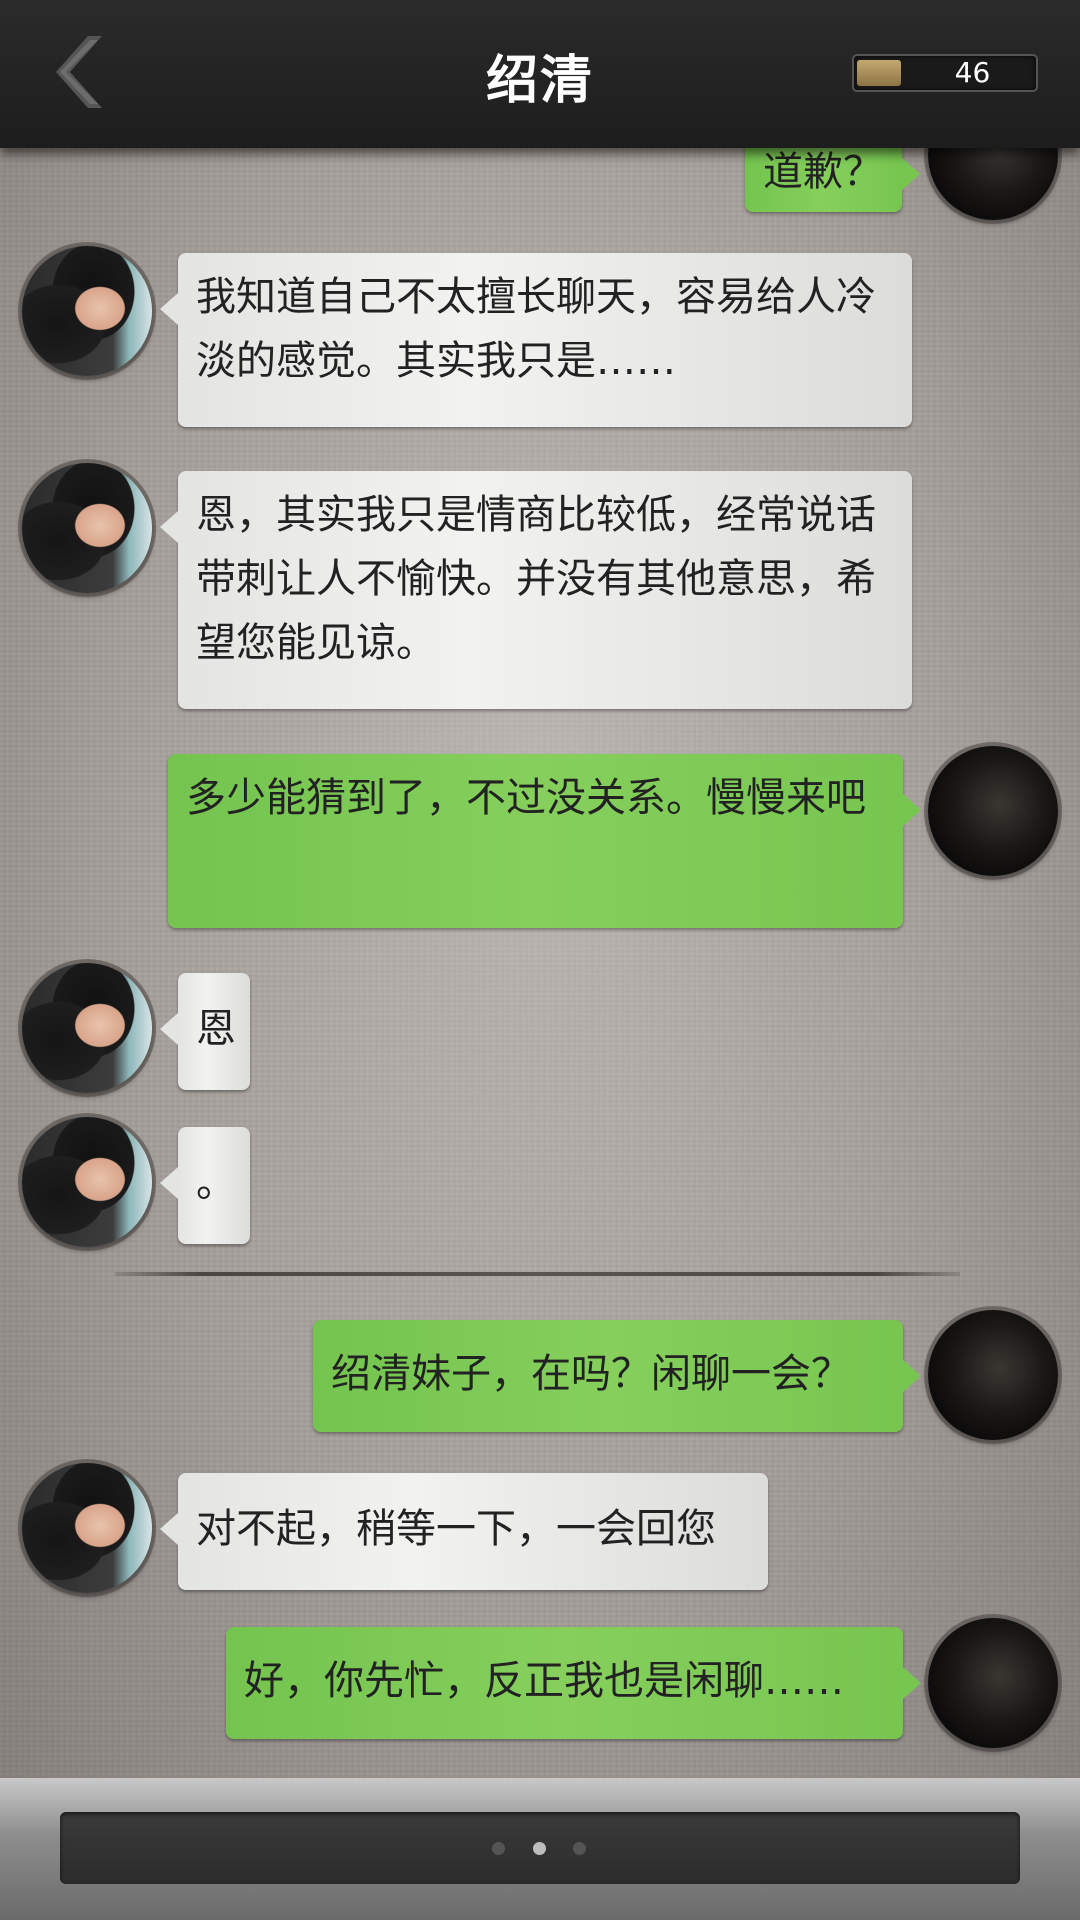 The image size is (1080, 1920). I want to click on message-bubble-incoming: 恩, so click(205, 1031).